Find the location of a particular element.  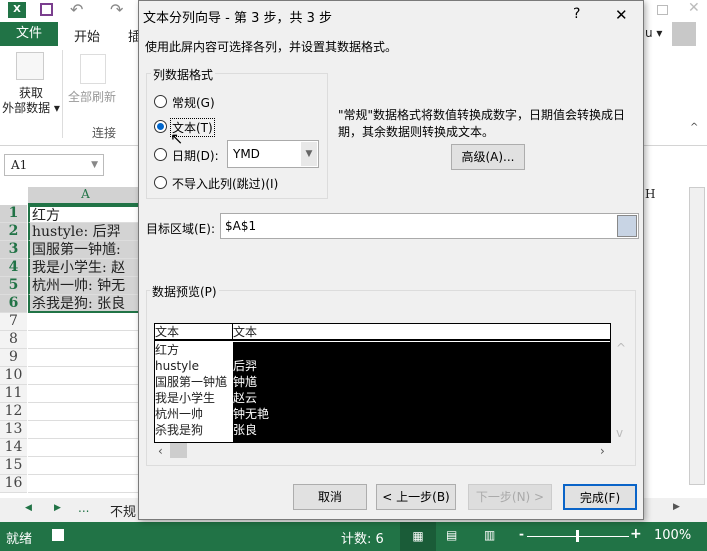

preview-selected-column is located at coordinates (421, 392).